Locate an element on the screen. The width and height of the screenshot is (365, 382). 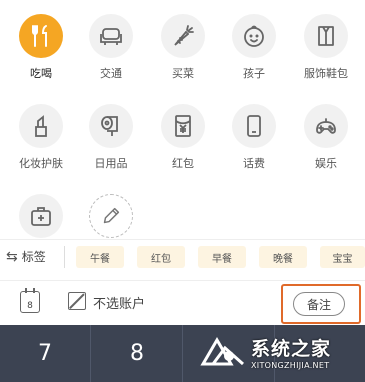
category-groceries: 买菜 is located at coordinates (183, 47).